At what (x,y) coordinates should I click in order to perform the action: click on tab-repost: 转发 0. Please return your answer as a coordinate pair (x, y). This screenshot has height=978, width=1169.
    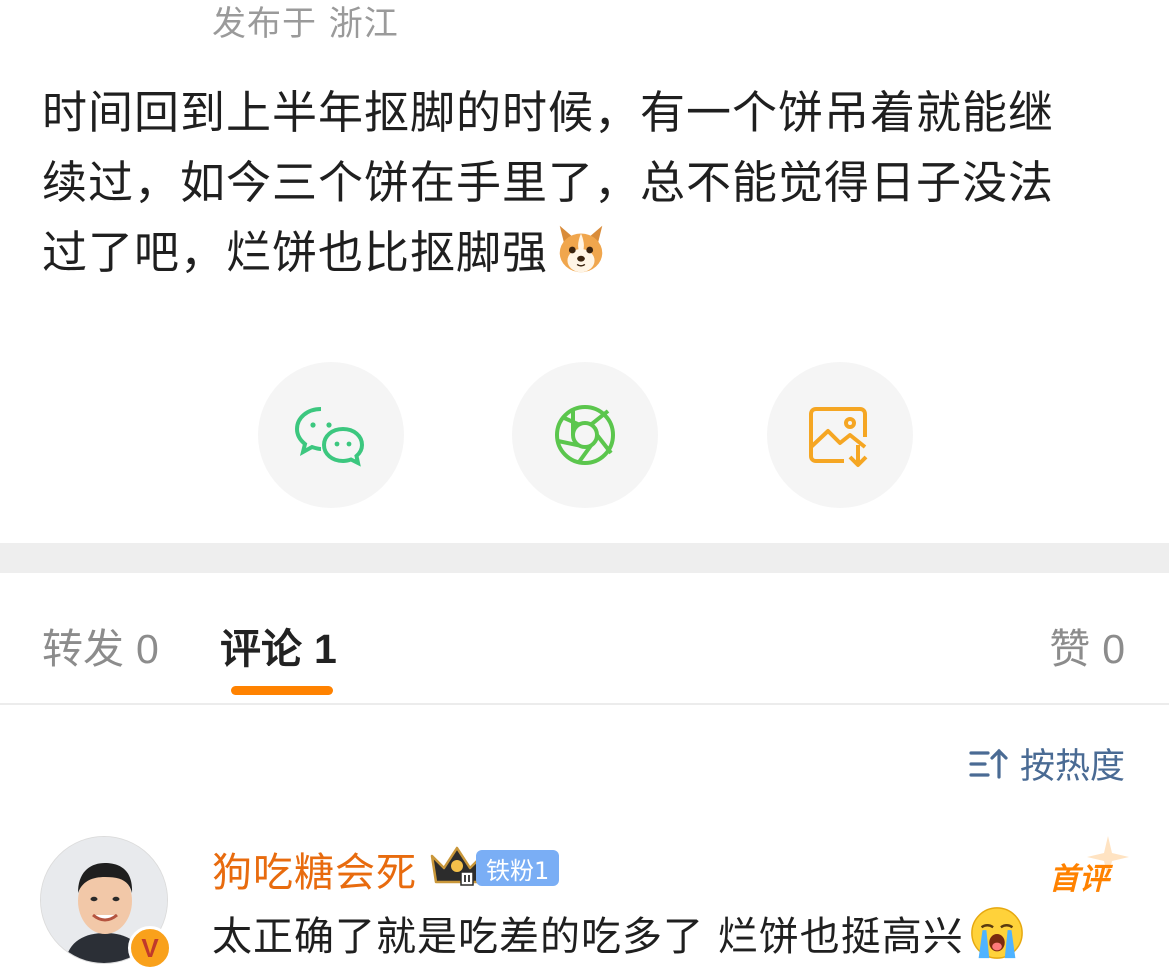
    Looking at the image, I should click on (100, 645).